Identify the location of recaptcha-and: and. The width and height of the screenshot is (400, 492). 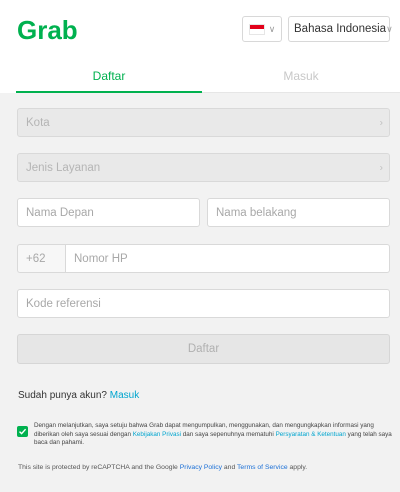
(230, 467).